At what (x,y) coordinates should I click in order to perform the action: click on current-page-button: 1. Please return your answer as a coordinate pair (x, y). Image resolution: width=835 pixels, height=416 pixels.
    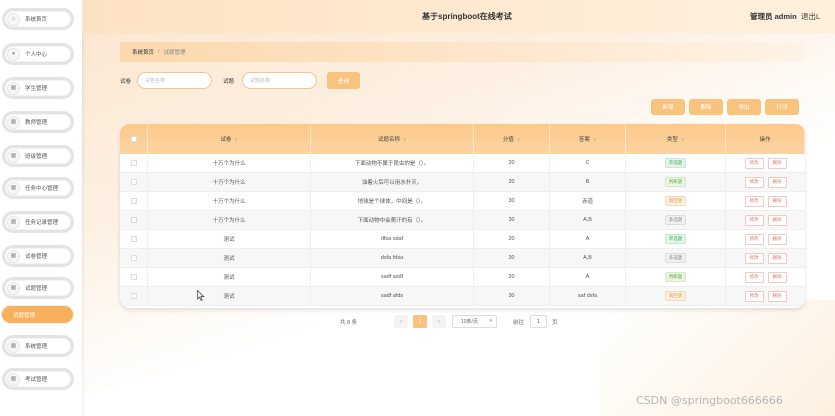
    Looking at the image, I should click on (420, 321).